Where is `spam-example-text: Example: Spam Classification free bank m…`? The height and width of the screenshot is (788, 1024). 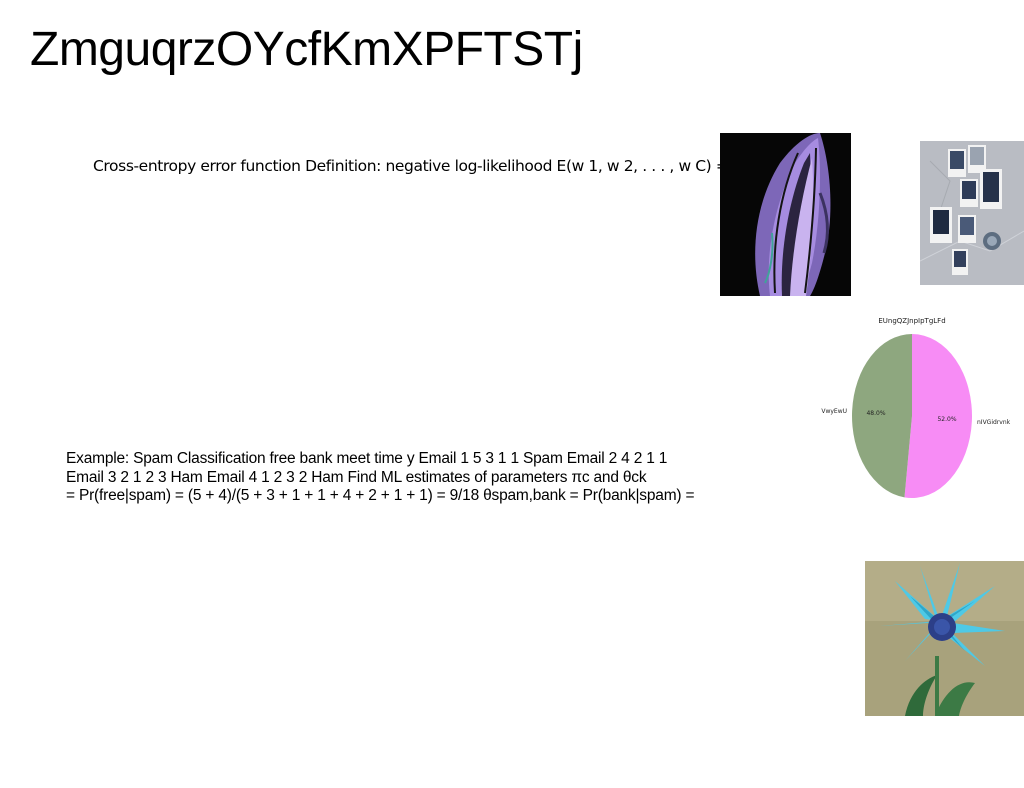 spam-example-text: Example: Spam Classification free bank m… is located at coordinates (380, 478).